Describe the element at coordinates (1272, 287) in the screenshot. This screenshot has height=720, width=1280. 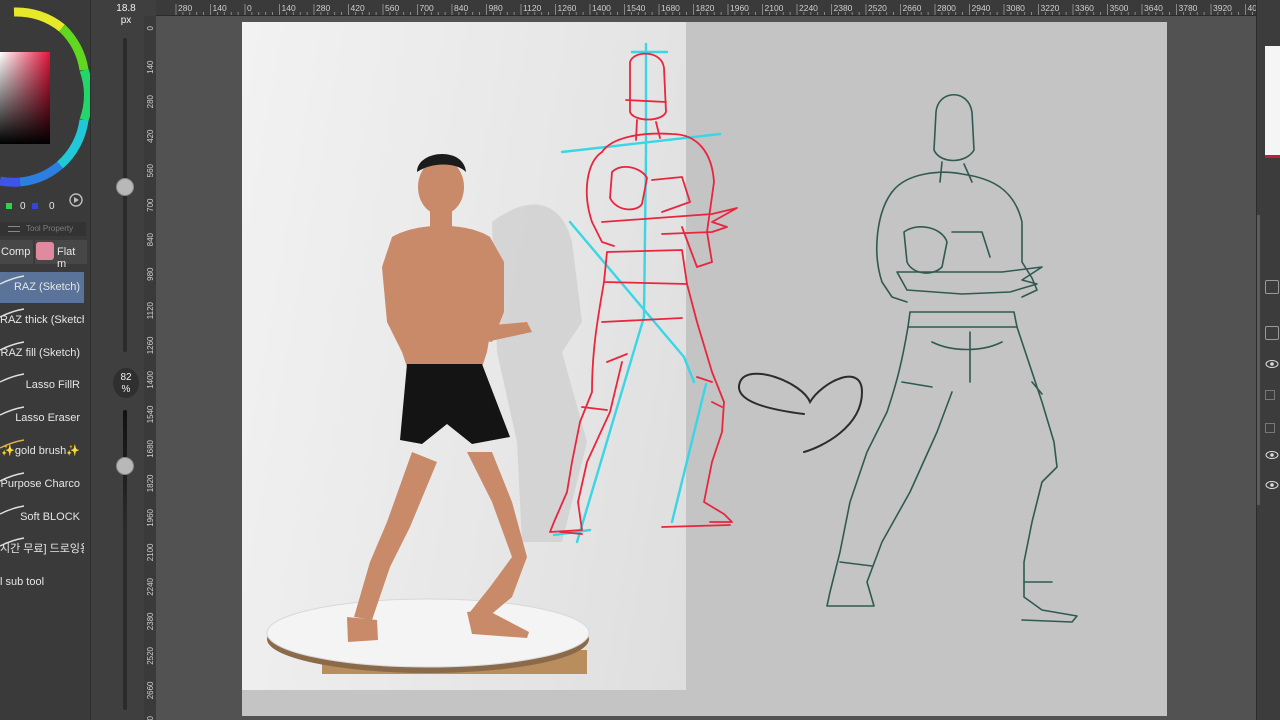
I see `layer-panel-icon` at that location.